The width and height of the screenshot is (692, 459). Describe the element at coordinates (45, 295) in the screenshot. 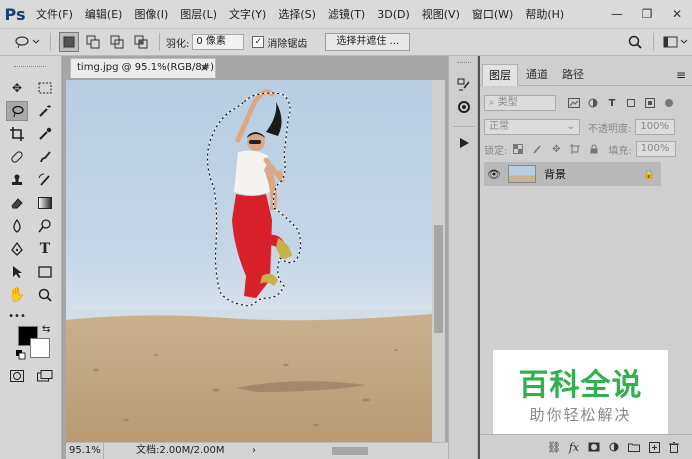

I see `zoom-tool-icon` at that location.